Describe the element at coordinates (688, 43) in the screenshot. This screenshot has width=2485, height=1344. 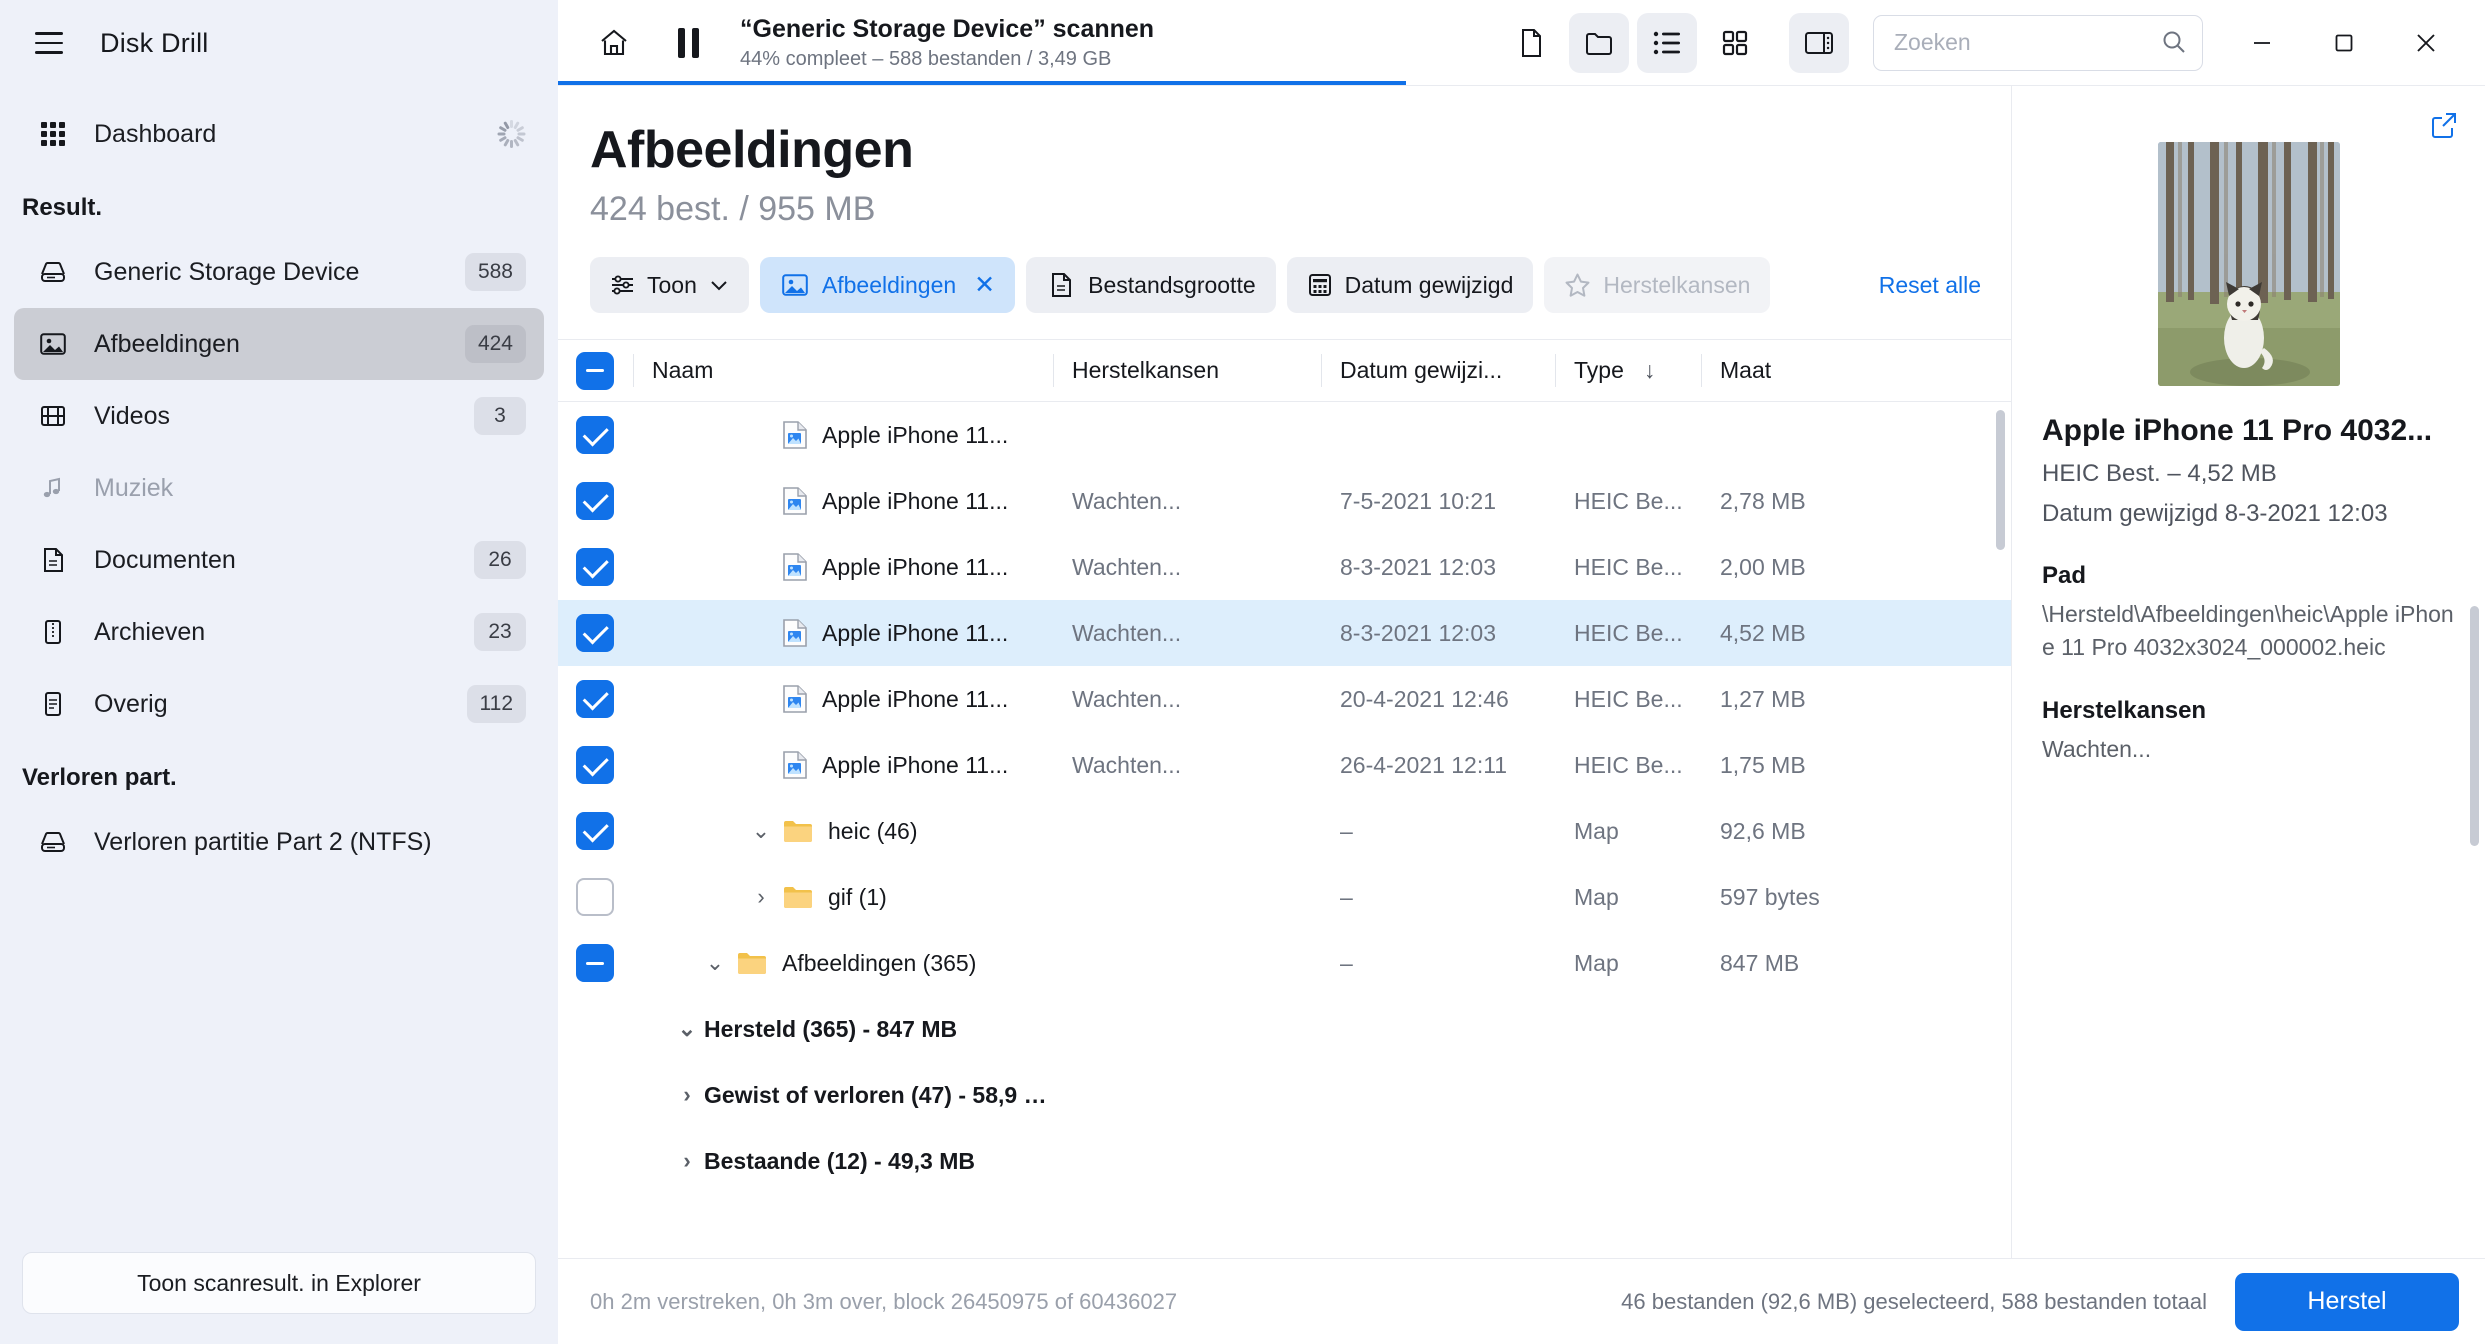
I see `pause-icon` at that location.